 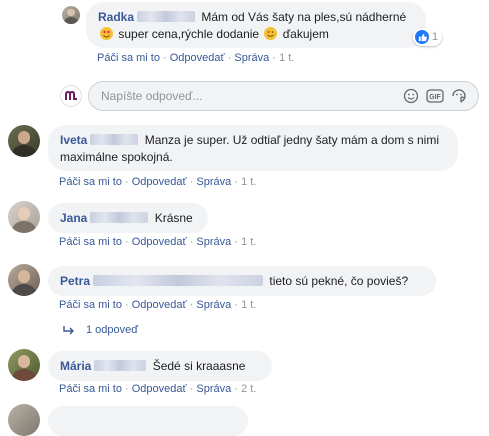 What do you see at coordinates (75, 366) in the screenshot?
I see `commenter-name: Mária` at bounding box center [75, 366].